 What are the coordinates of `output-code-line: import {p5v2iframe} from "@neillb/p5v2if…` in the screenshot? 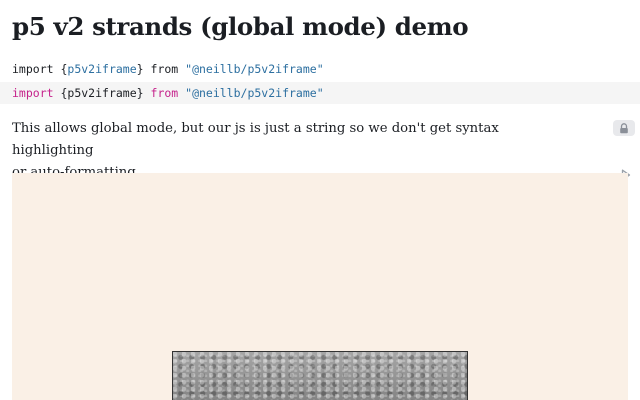 It's located at (168, 69).